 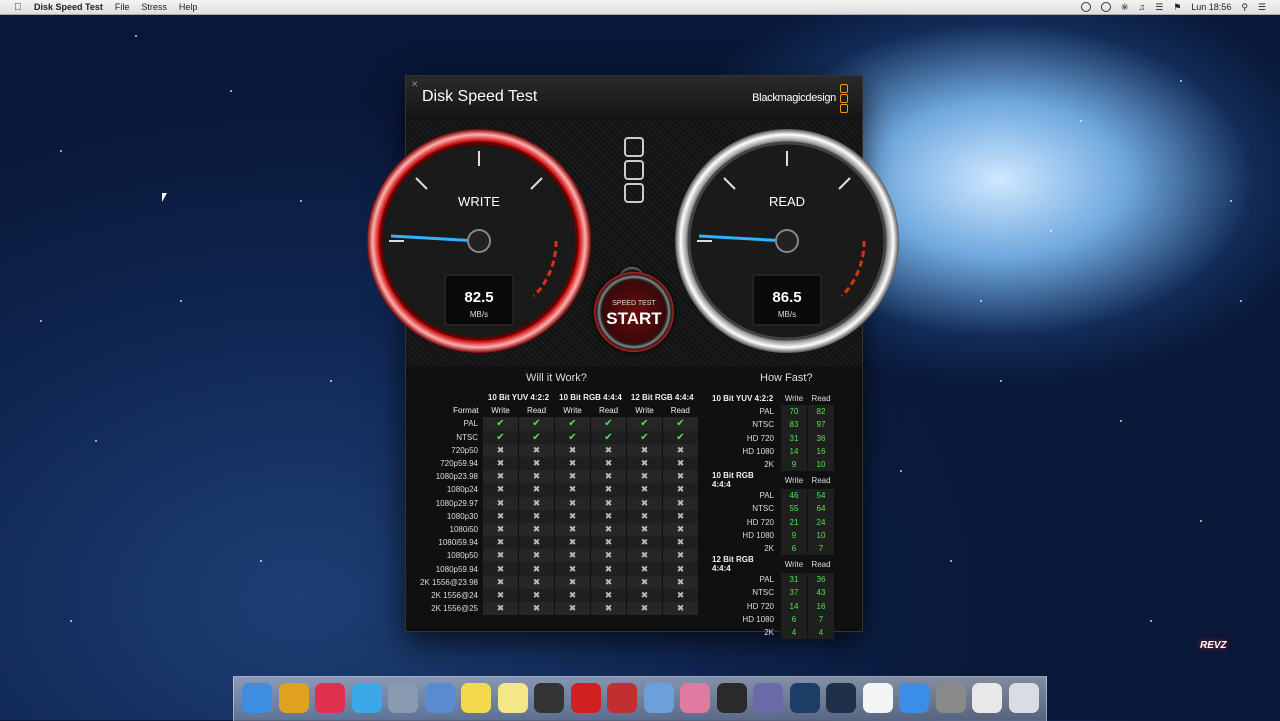 I want to click on itunes-icon, so click(x=330, y=698).